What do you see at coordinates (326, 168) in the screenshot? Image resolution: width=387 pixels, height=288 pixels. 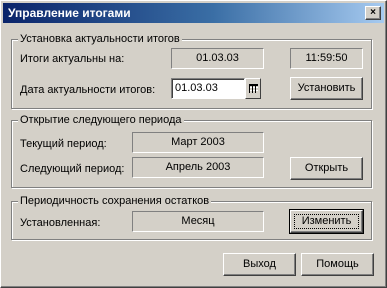 I see `open-period-button: Открыть` at bounding box center [326, 168].